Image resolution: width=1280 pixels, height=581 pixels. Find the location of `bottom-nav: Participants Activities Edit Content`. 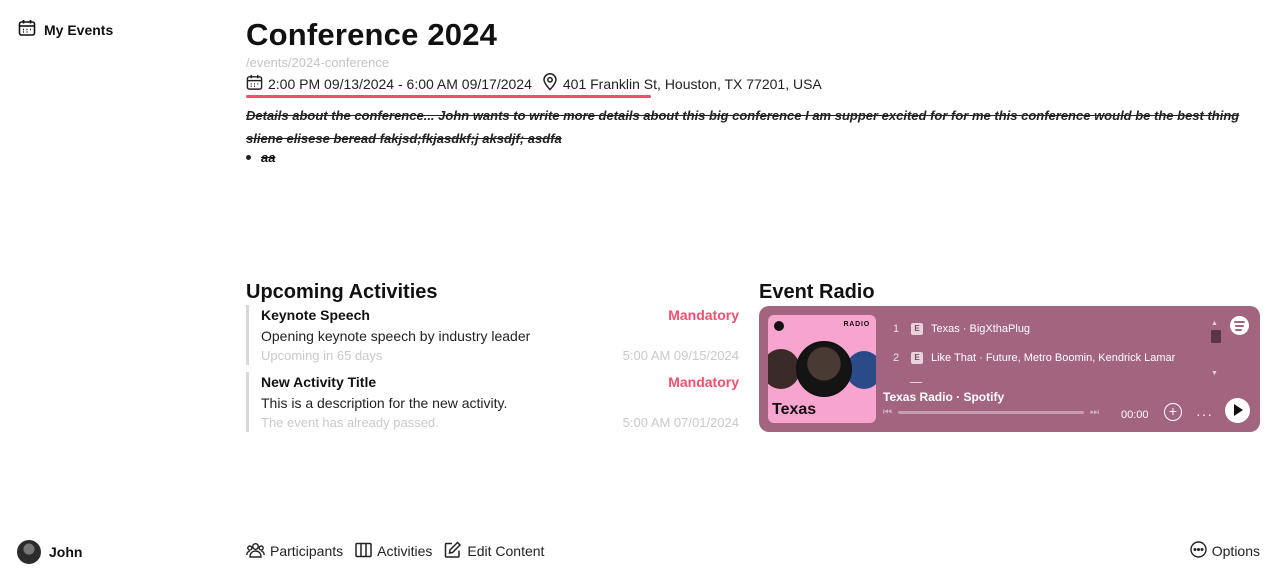

bottom-nav: Participants Activities Edit Content is located at coordinates (395, 551).